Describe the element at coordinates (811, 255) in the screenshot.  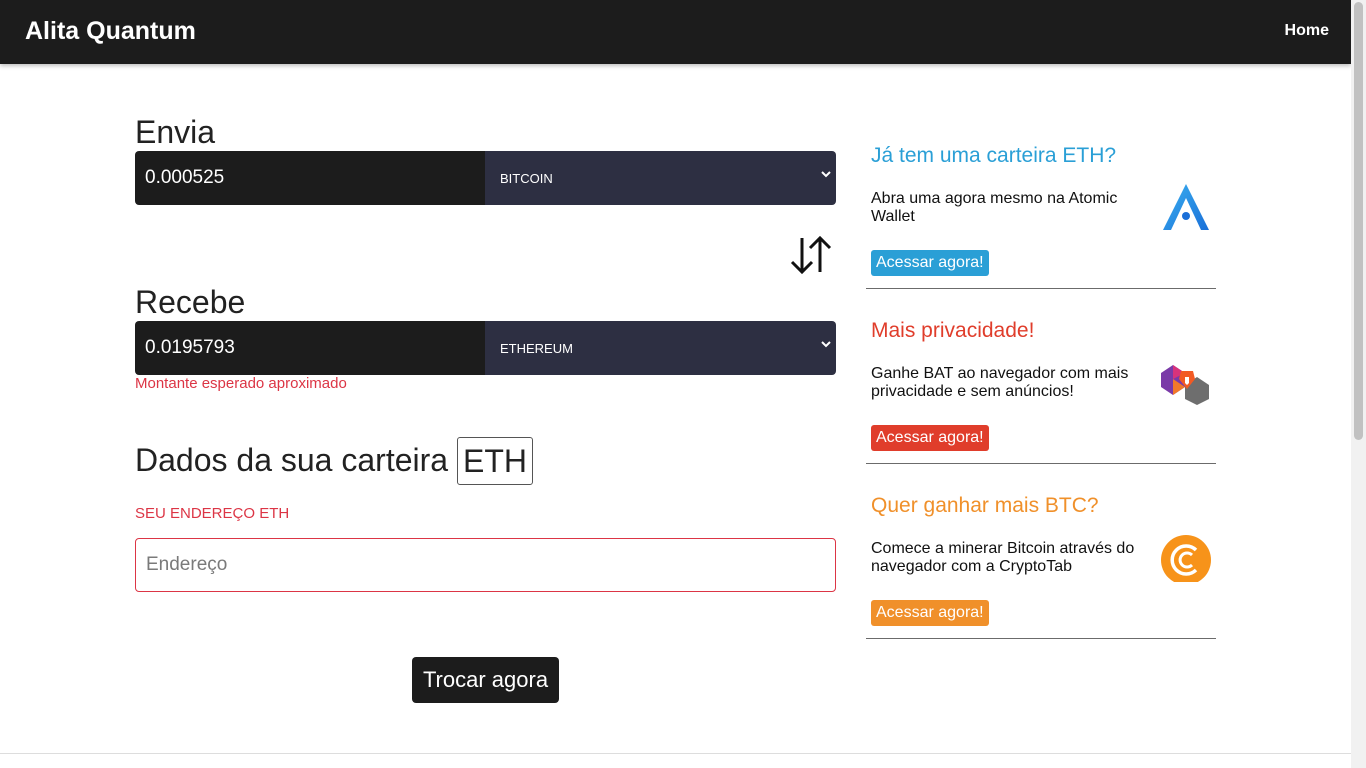
I see `swap-arrows-icon` at that location.